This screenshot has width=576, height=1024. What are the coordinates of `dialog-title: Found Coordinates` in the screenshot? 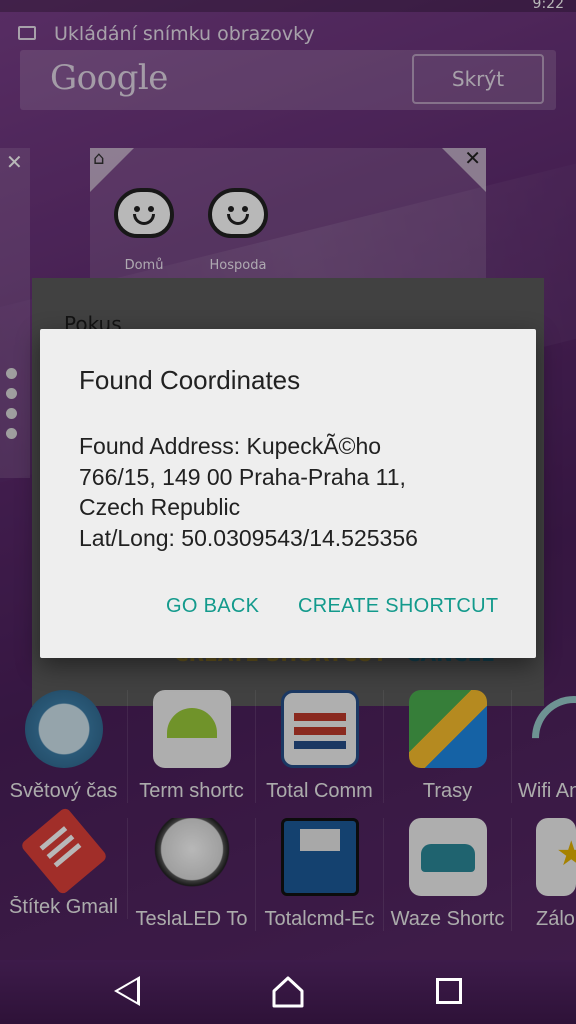 It's located at (190, 380).